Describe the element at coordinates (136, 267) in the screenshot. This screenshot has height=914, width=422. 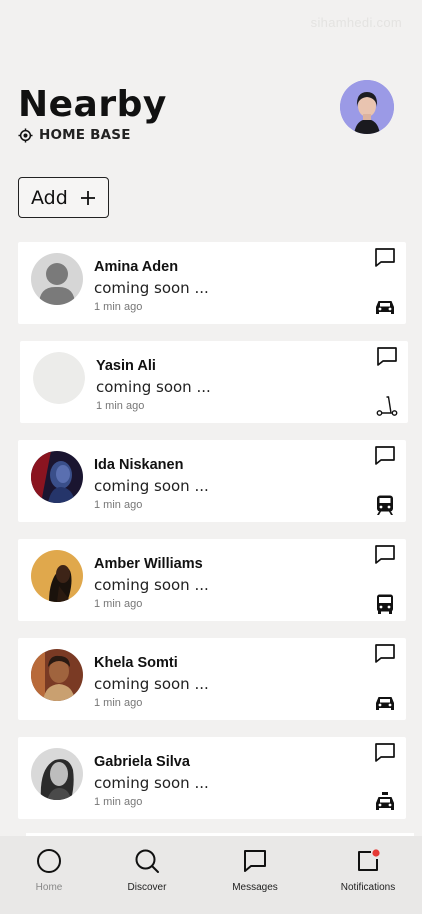
I see `person-name: Amina Aden` at that location.